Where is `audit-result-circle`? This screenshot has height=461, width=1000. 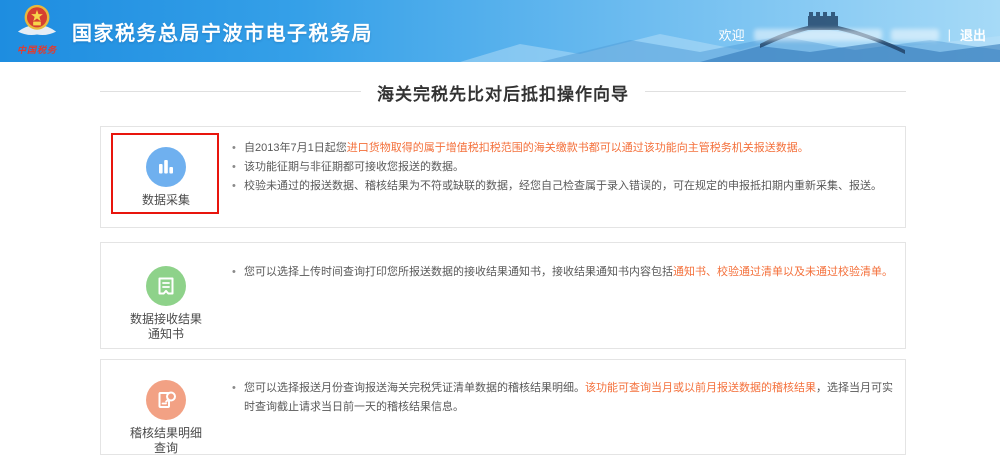
audit-result-circle is located at coordinates (166, 400).